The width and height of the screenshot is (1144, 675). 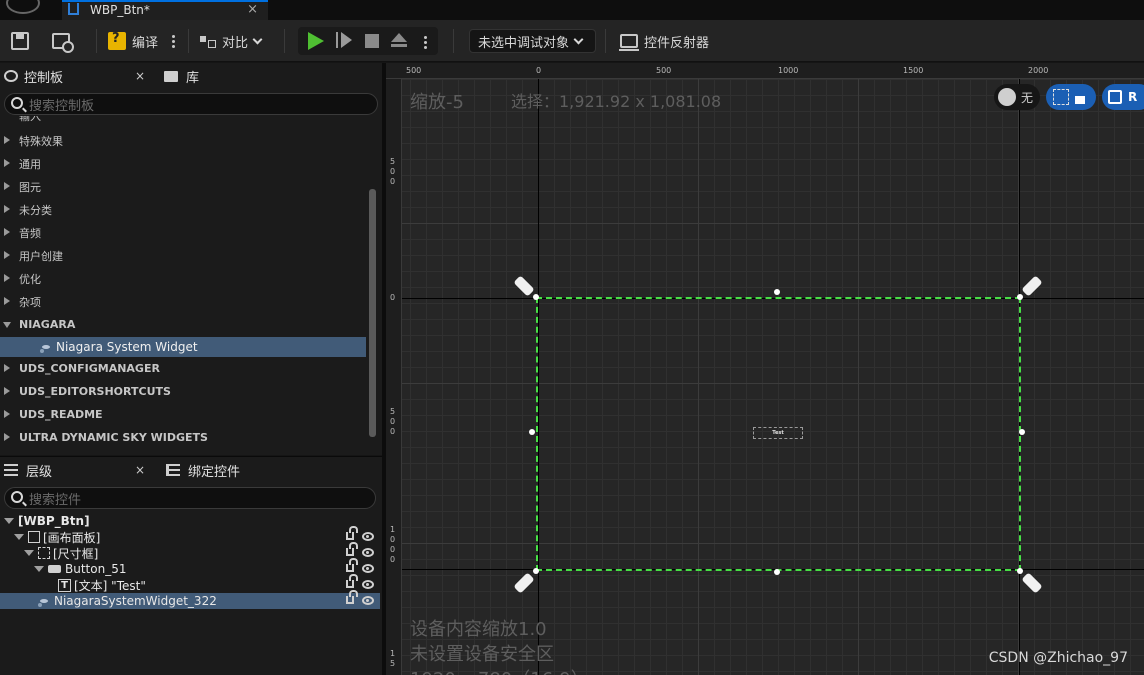 I want to click on category-label: UDS_README, so click(x=61, y=414).